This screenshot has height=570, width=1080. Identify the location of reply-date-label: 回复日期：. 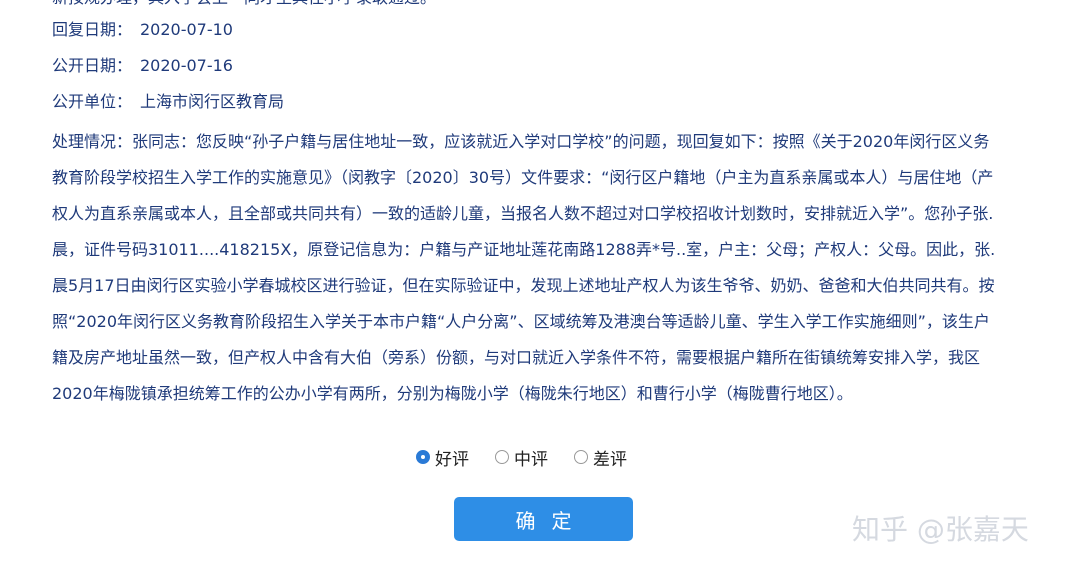
(92, 29).